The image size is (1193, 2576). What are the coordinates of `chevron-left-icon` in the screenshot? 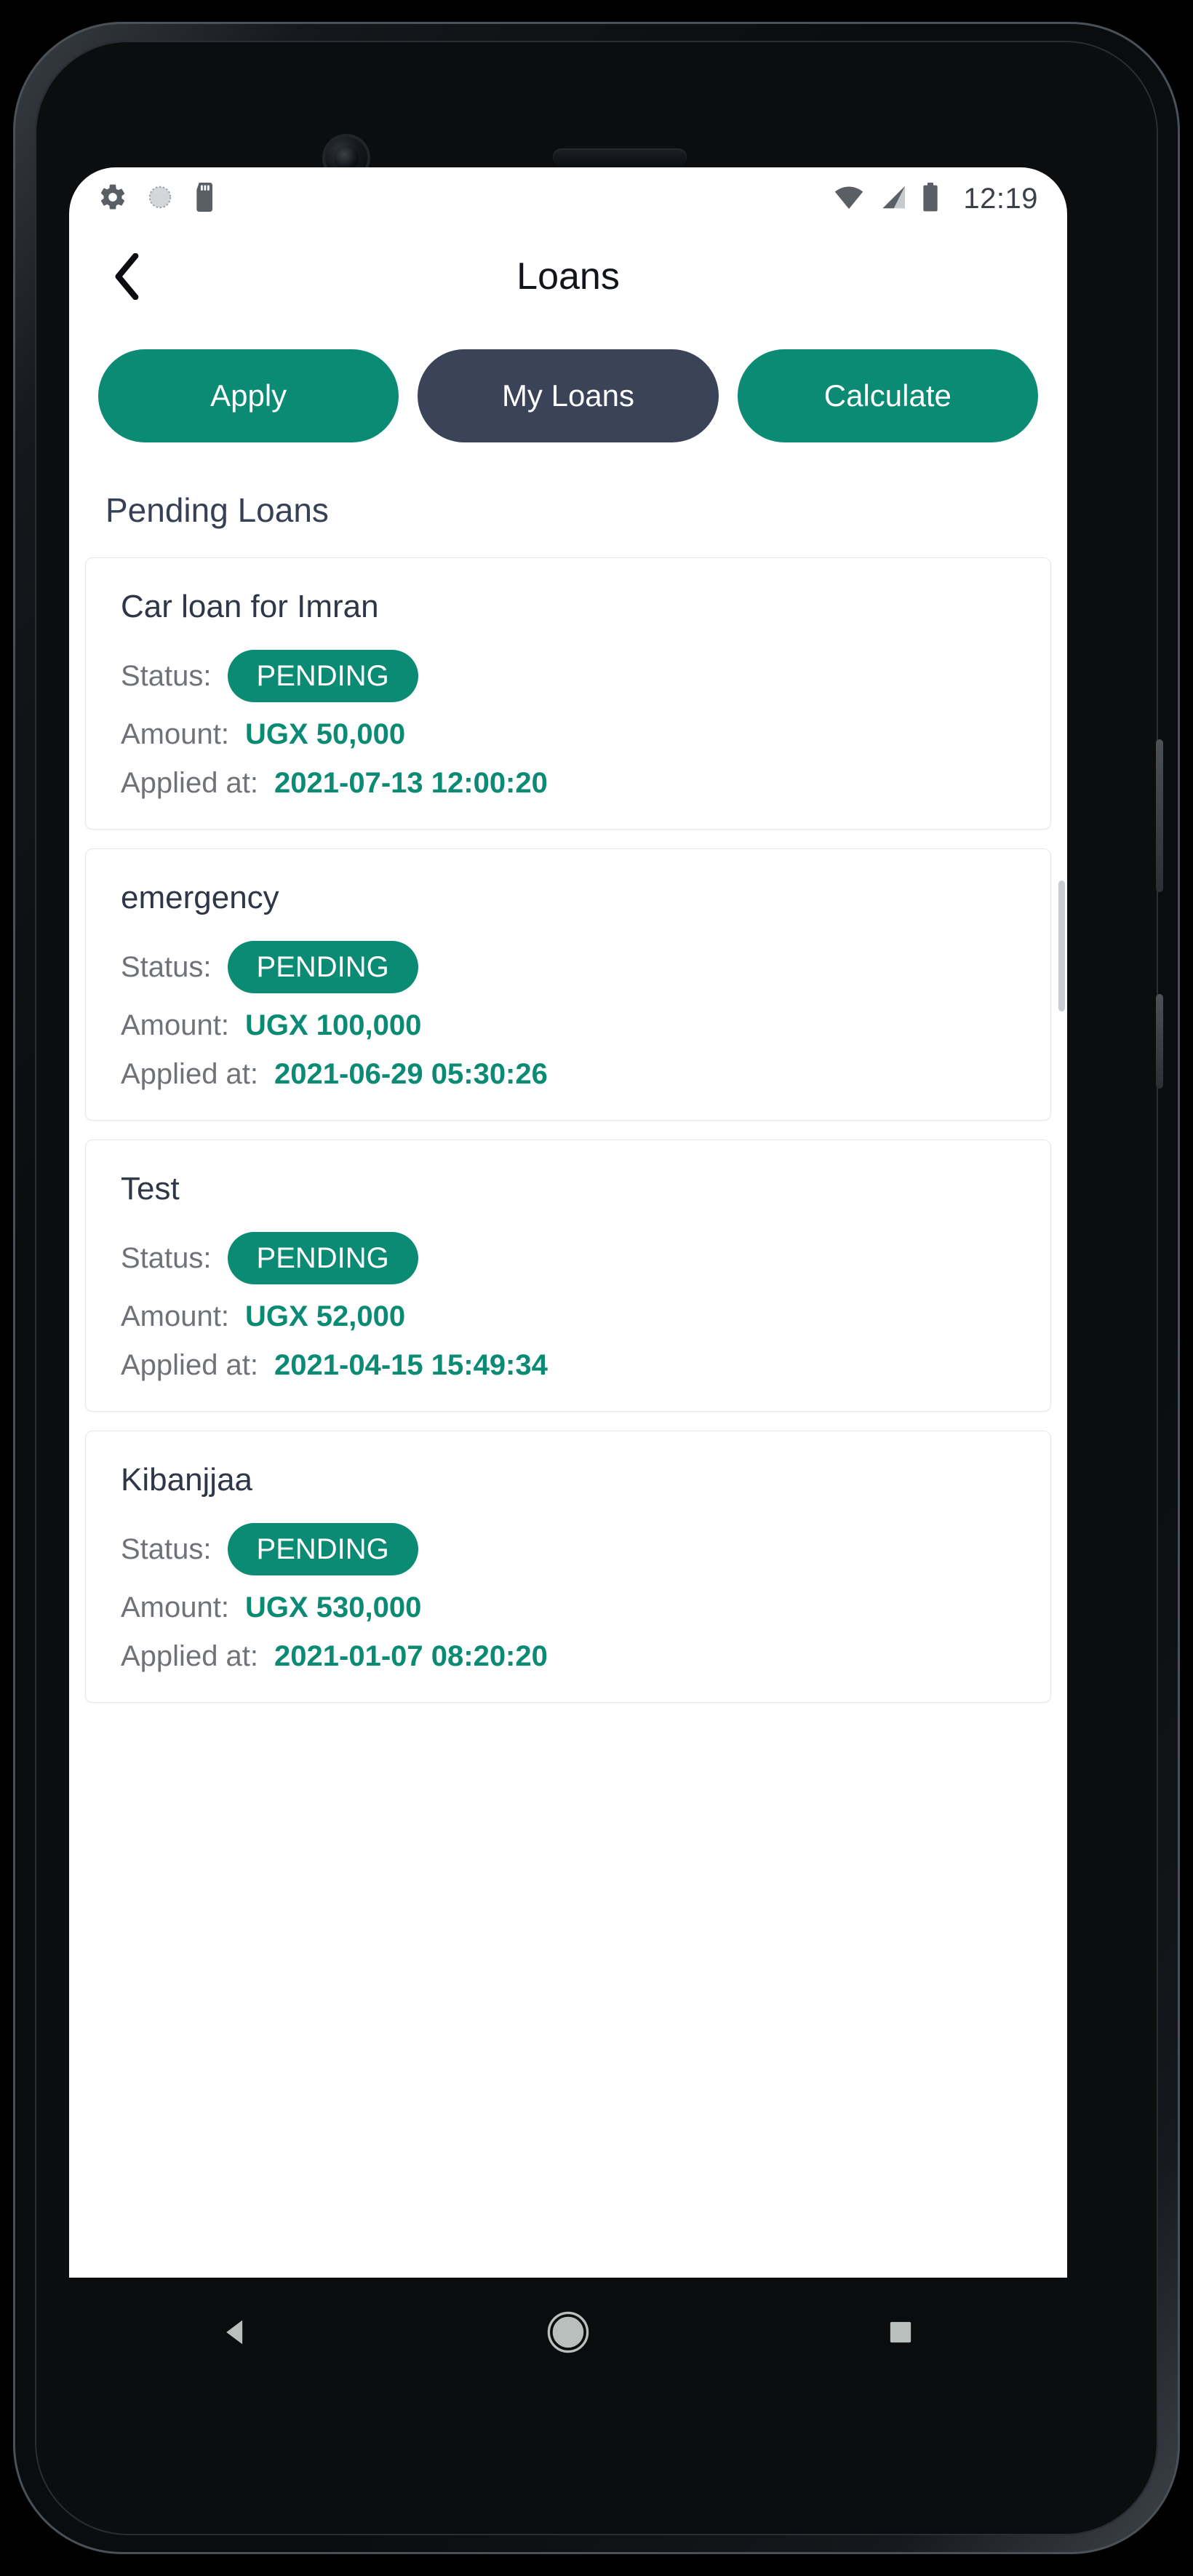 It's located at (127, 276).